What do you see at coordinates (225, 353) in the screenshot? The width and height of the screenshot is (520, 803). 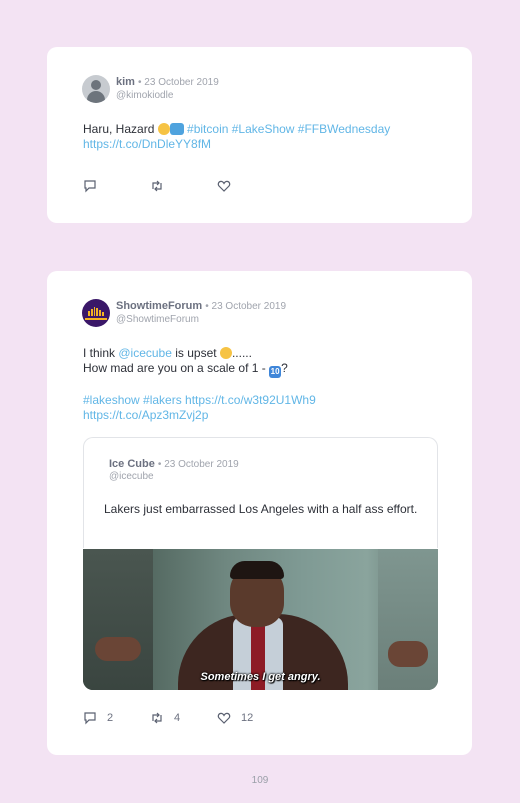 I see `sweat-smile-emoji-icon` at bounding box center [225, 353].